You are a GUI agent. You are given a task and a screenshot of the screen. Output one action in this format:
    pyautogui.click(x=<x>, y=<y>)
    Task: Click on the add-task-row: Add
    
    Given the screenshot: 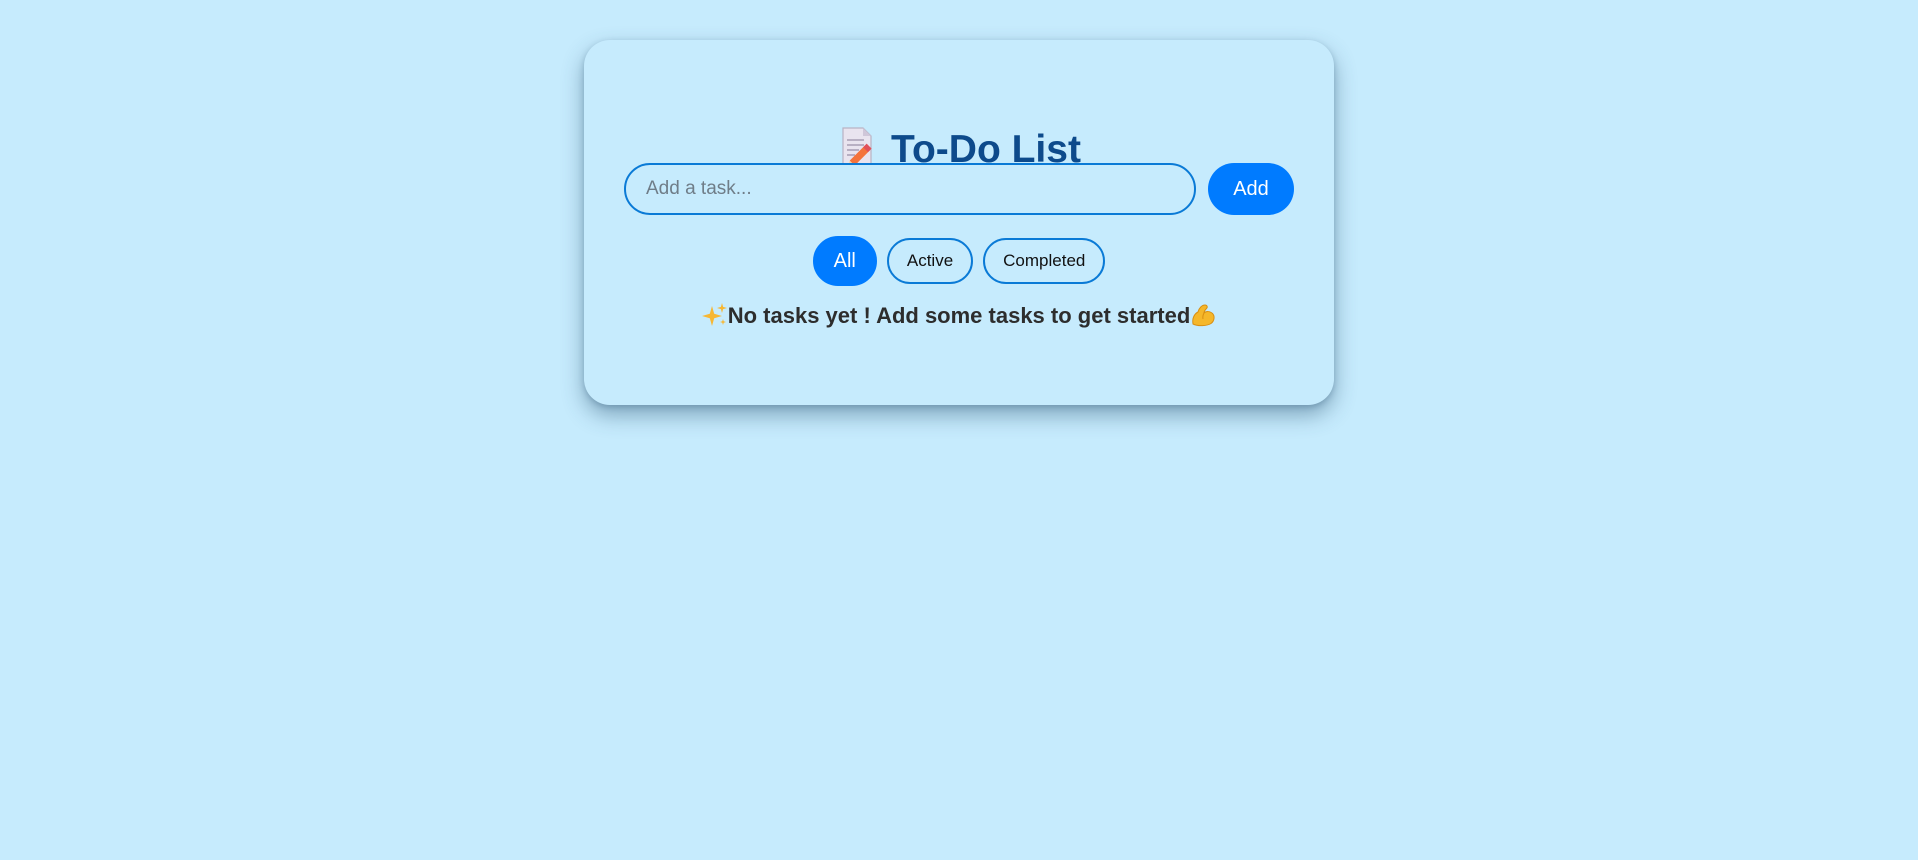 What is the action you would take?
    pyautogui.click(x=959, y=189)
    